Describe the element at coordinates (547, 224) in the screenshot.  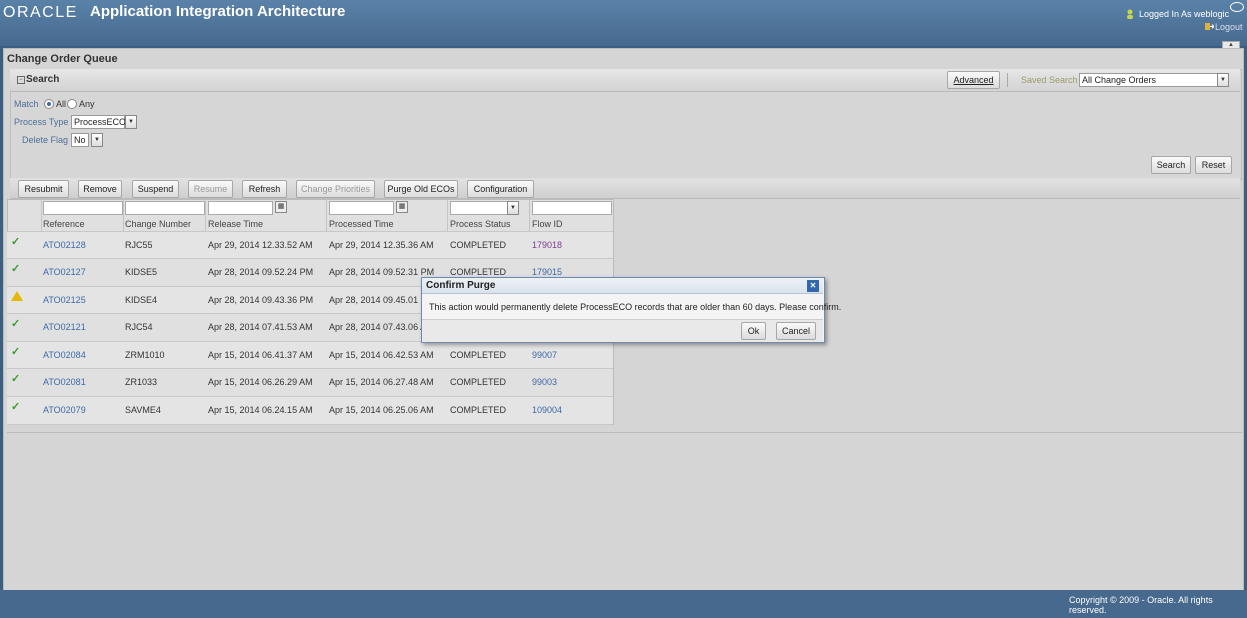
I see `column-header-flow-id: Flow ID` at that location.